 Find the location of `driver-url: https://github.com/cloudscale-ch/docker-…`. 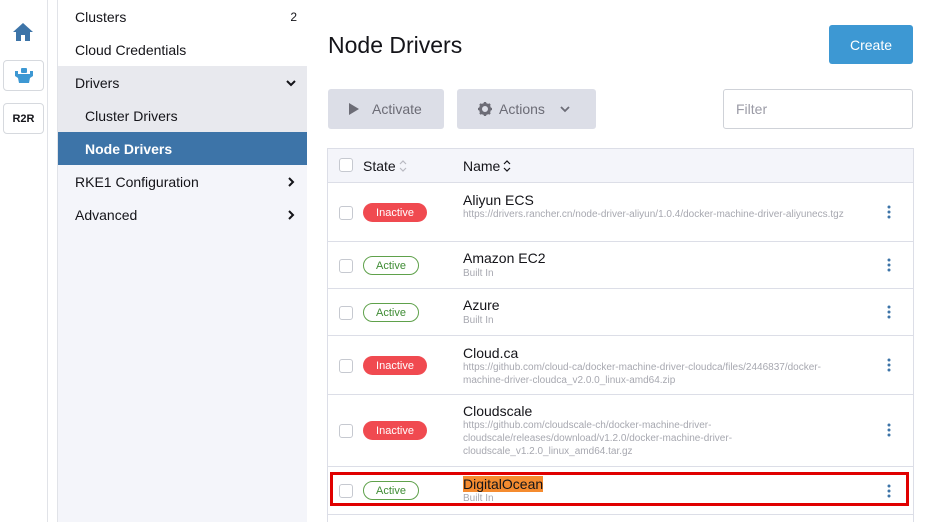

driver-url: https://github.com/cloudscale-ch/docker-… is located at coordinates (598, 438).